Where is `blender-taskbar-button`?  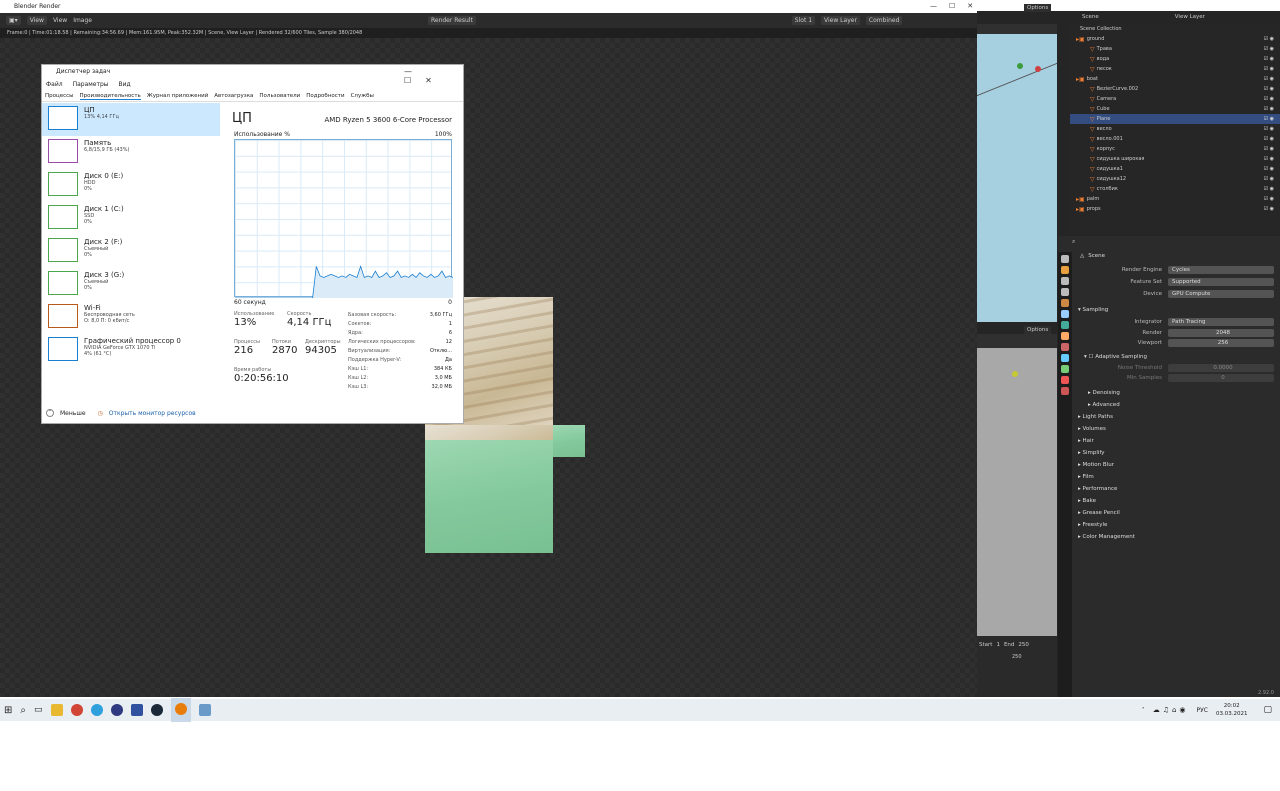
blender-taskbar-button is located at coordinates (180, 710).